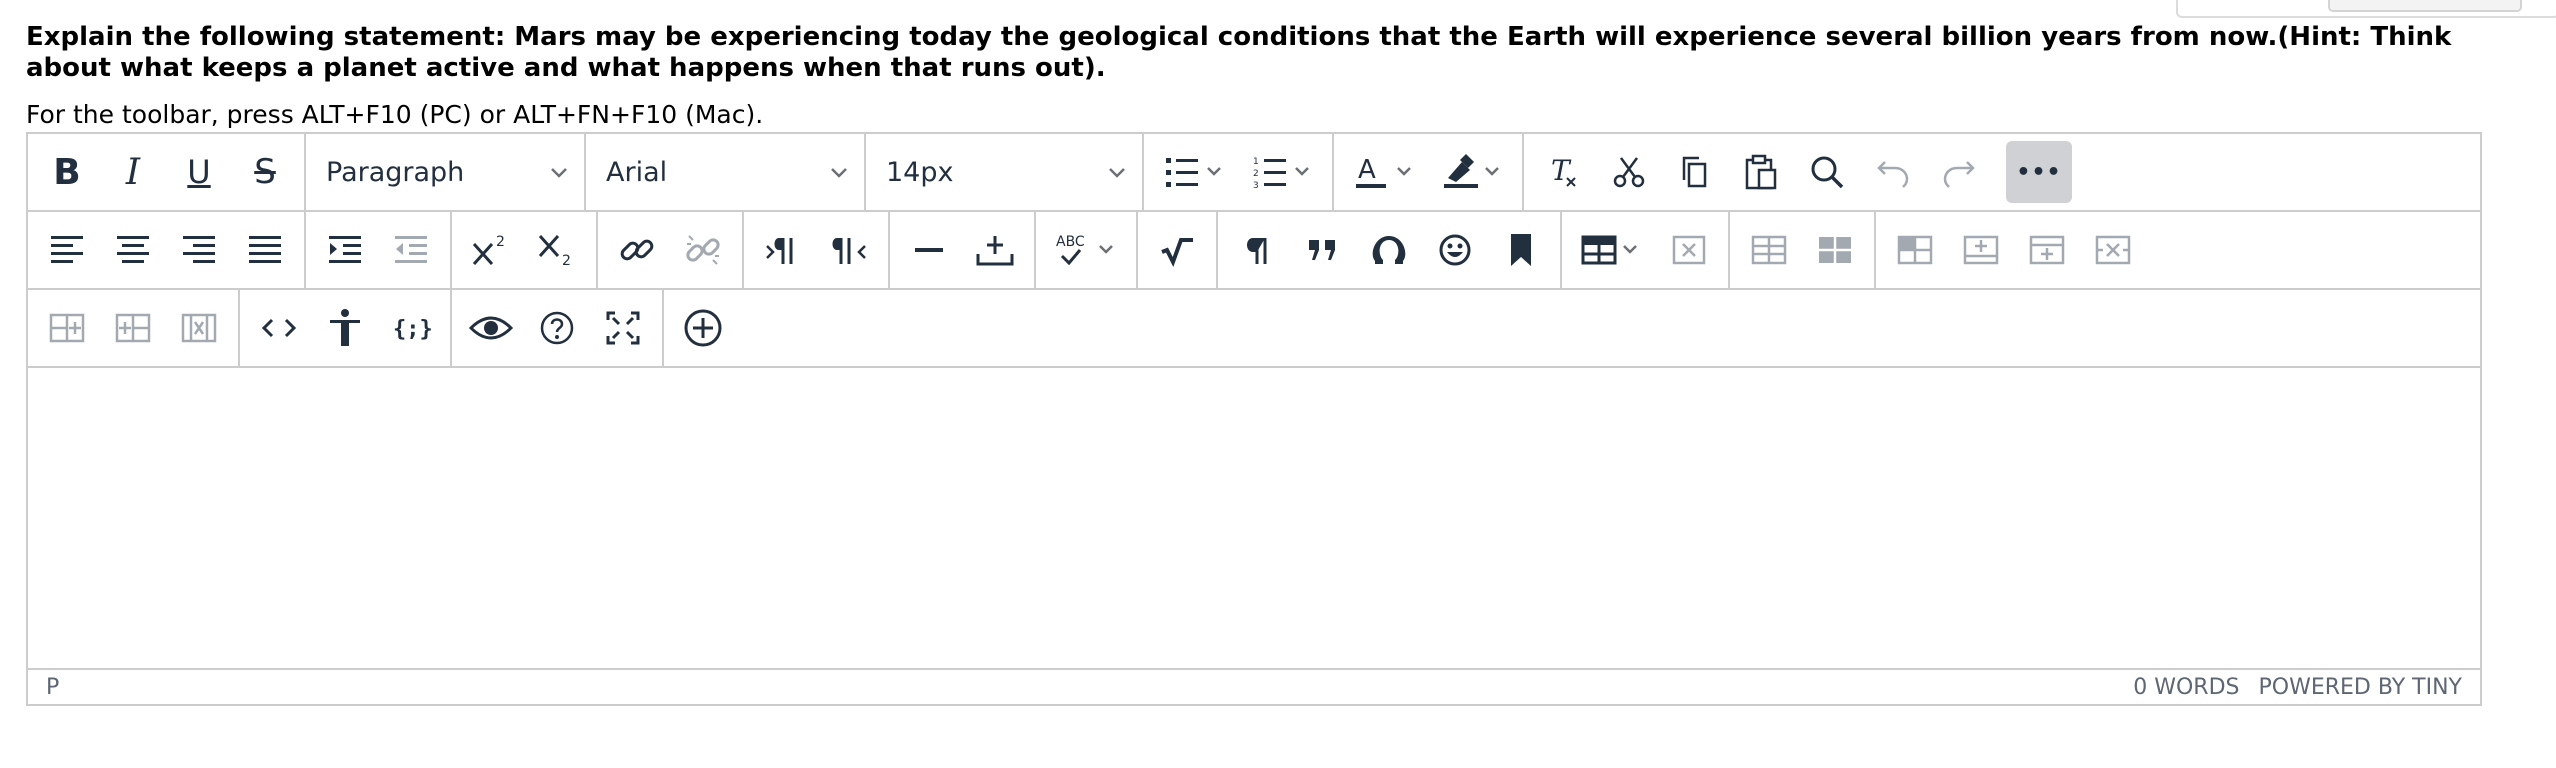  Describe the element at coordinates (395, 172) in the screenshot. I see `block-format-value: Paragraph` at that location.